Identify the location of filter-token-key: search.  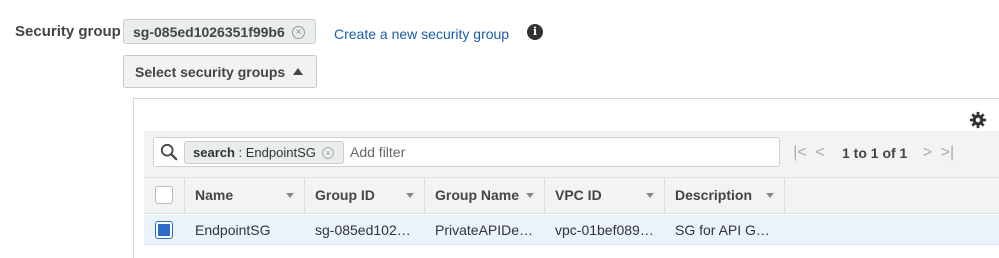
(214, 152).